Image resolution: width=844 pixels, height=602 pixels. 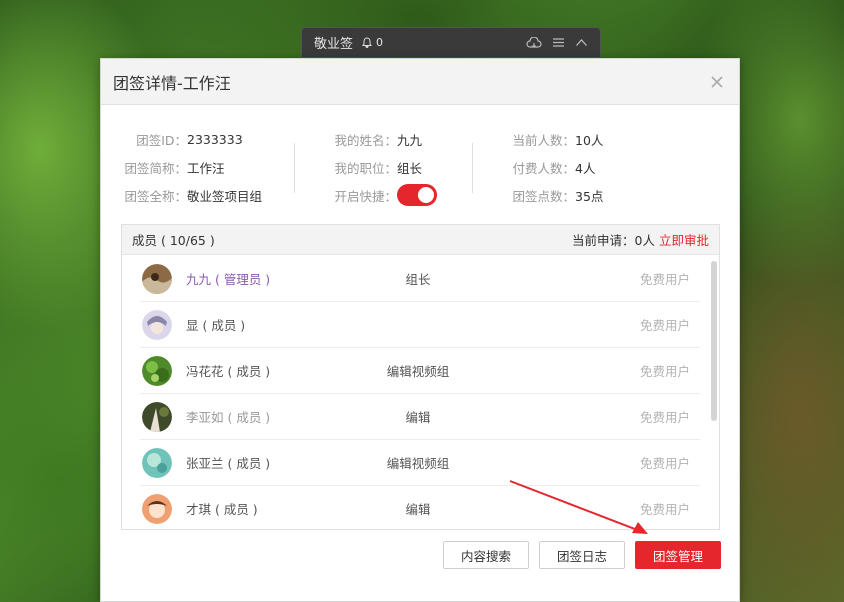 What do you see at coordinates (582, 555) in the screenshot?
I see `team-log-button: 团签日志` at bounding box center [582, 555].